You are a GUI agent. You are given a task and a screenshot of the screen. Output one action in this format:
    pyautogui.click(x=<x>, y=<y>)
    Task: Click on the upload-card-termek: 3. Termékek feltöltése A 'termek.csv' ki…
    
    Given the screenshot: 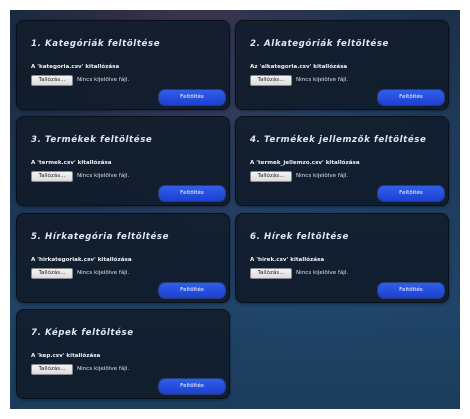 What is the action you would take?
    pyautogui.click(x=123, y=161)
    